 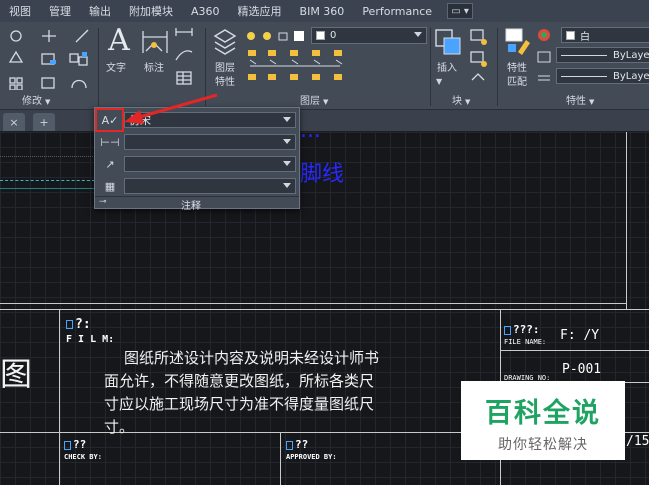 I want to click on menu-performance: Performance, so click(x=397, y=11).